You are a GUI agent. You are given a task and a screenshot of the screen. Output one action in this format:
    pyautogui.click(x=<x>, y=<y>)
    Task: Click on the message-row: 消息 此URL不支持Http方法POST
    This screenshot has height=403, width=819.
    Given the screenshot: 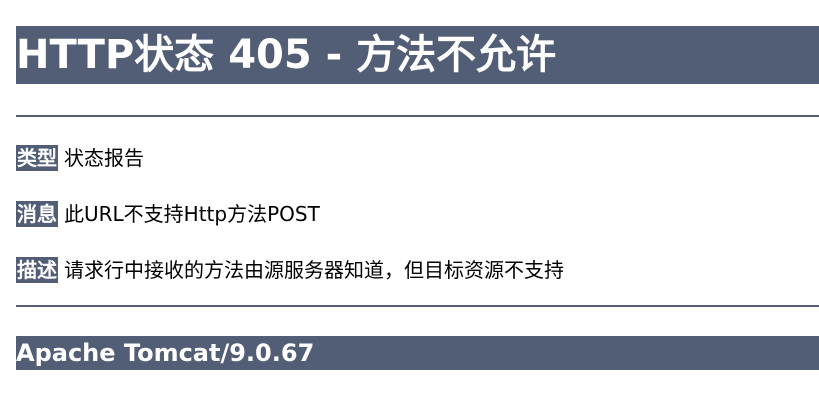 What is the action you would take?
    pyautogui.click(x=168, y=214)
    